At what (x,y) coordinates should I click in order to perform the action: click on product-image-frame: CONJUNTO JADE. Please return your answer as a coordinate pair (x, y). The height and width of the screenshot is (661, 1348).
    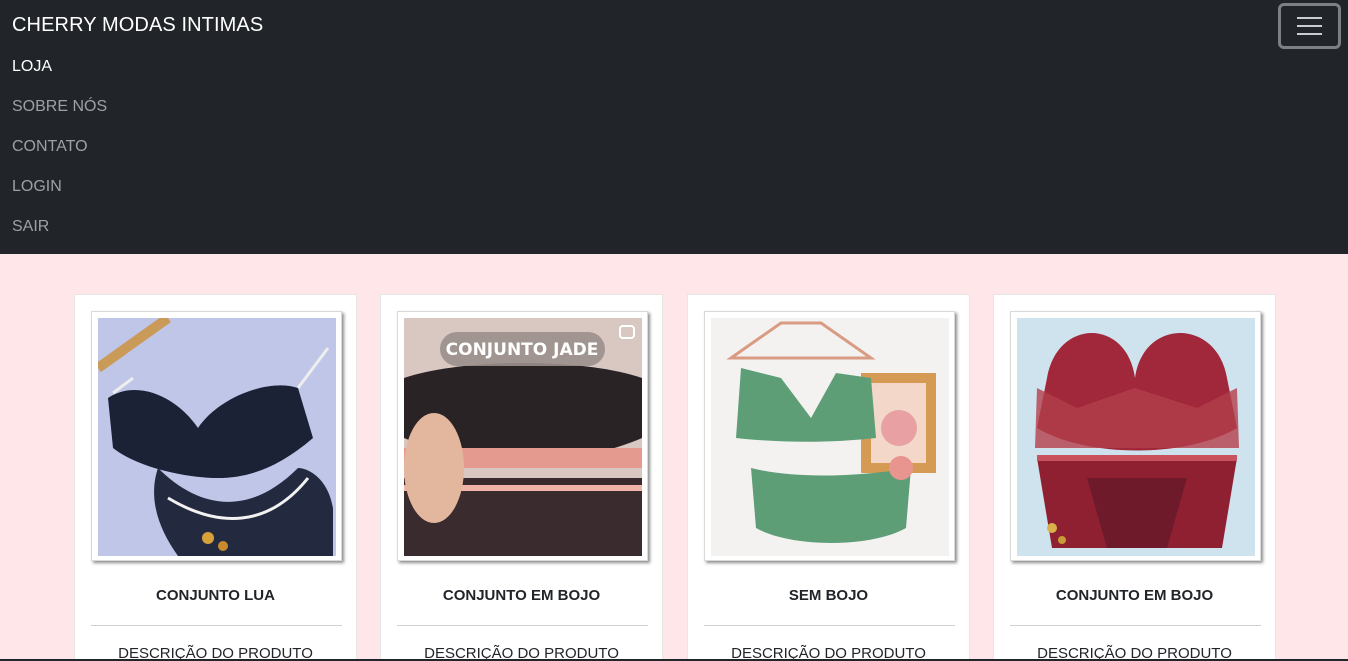
    Looking at the image, I should click on (522, 436).